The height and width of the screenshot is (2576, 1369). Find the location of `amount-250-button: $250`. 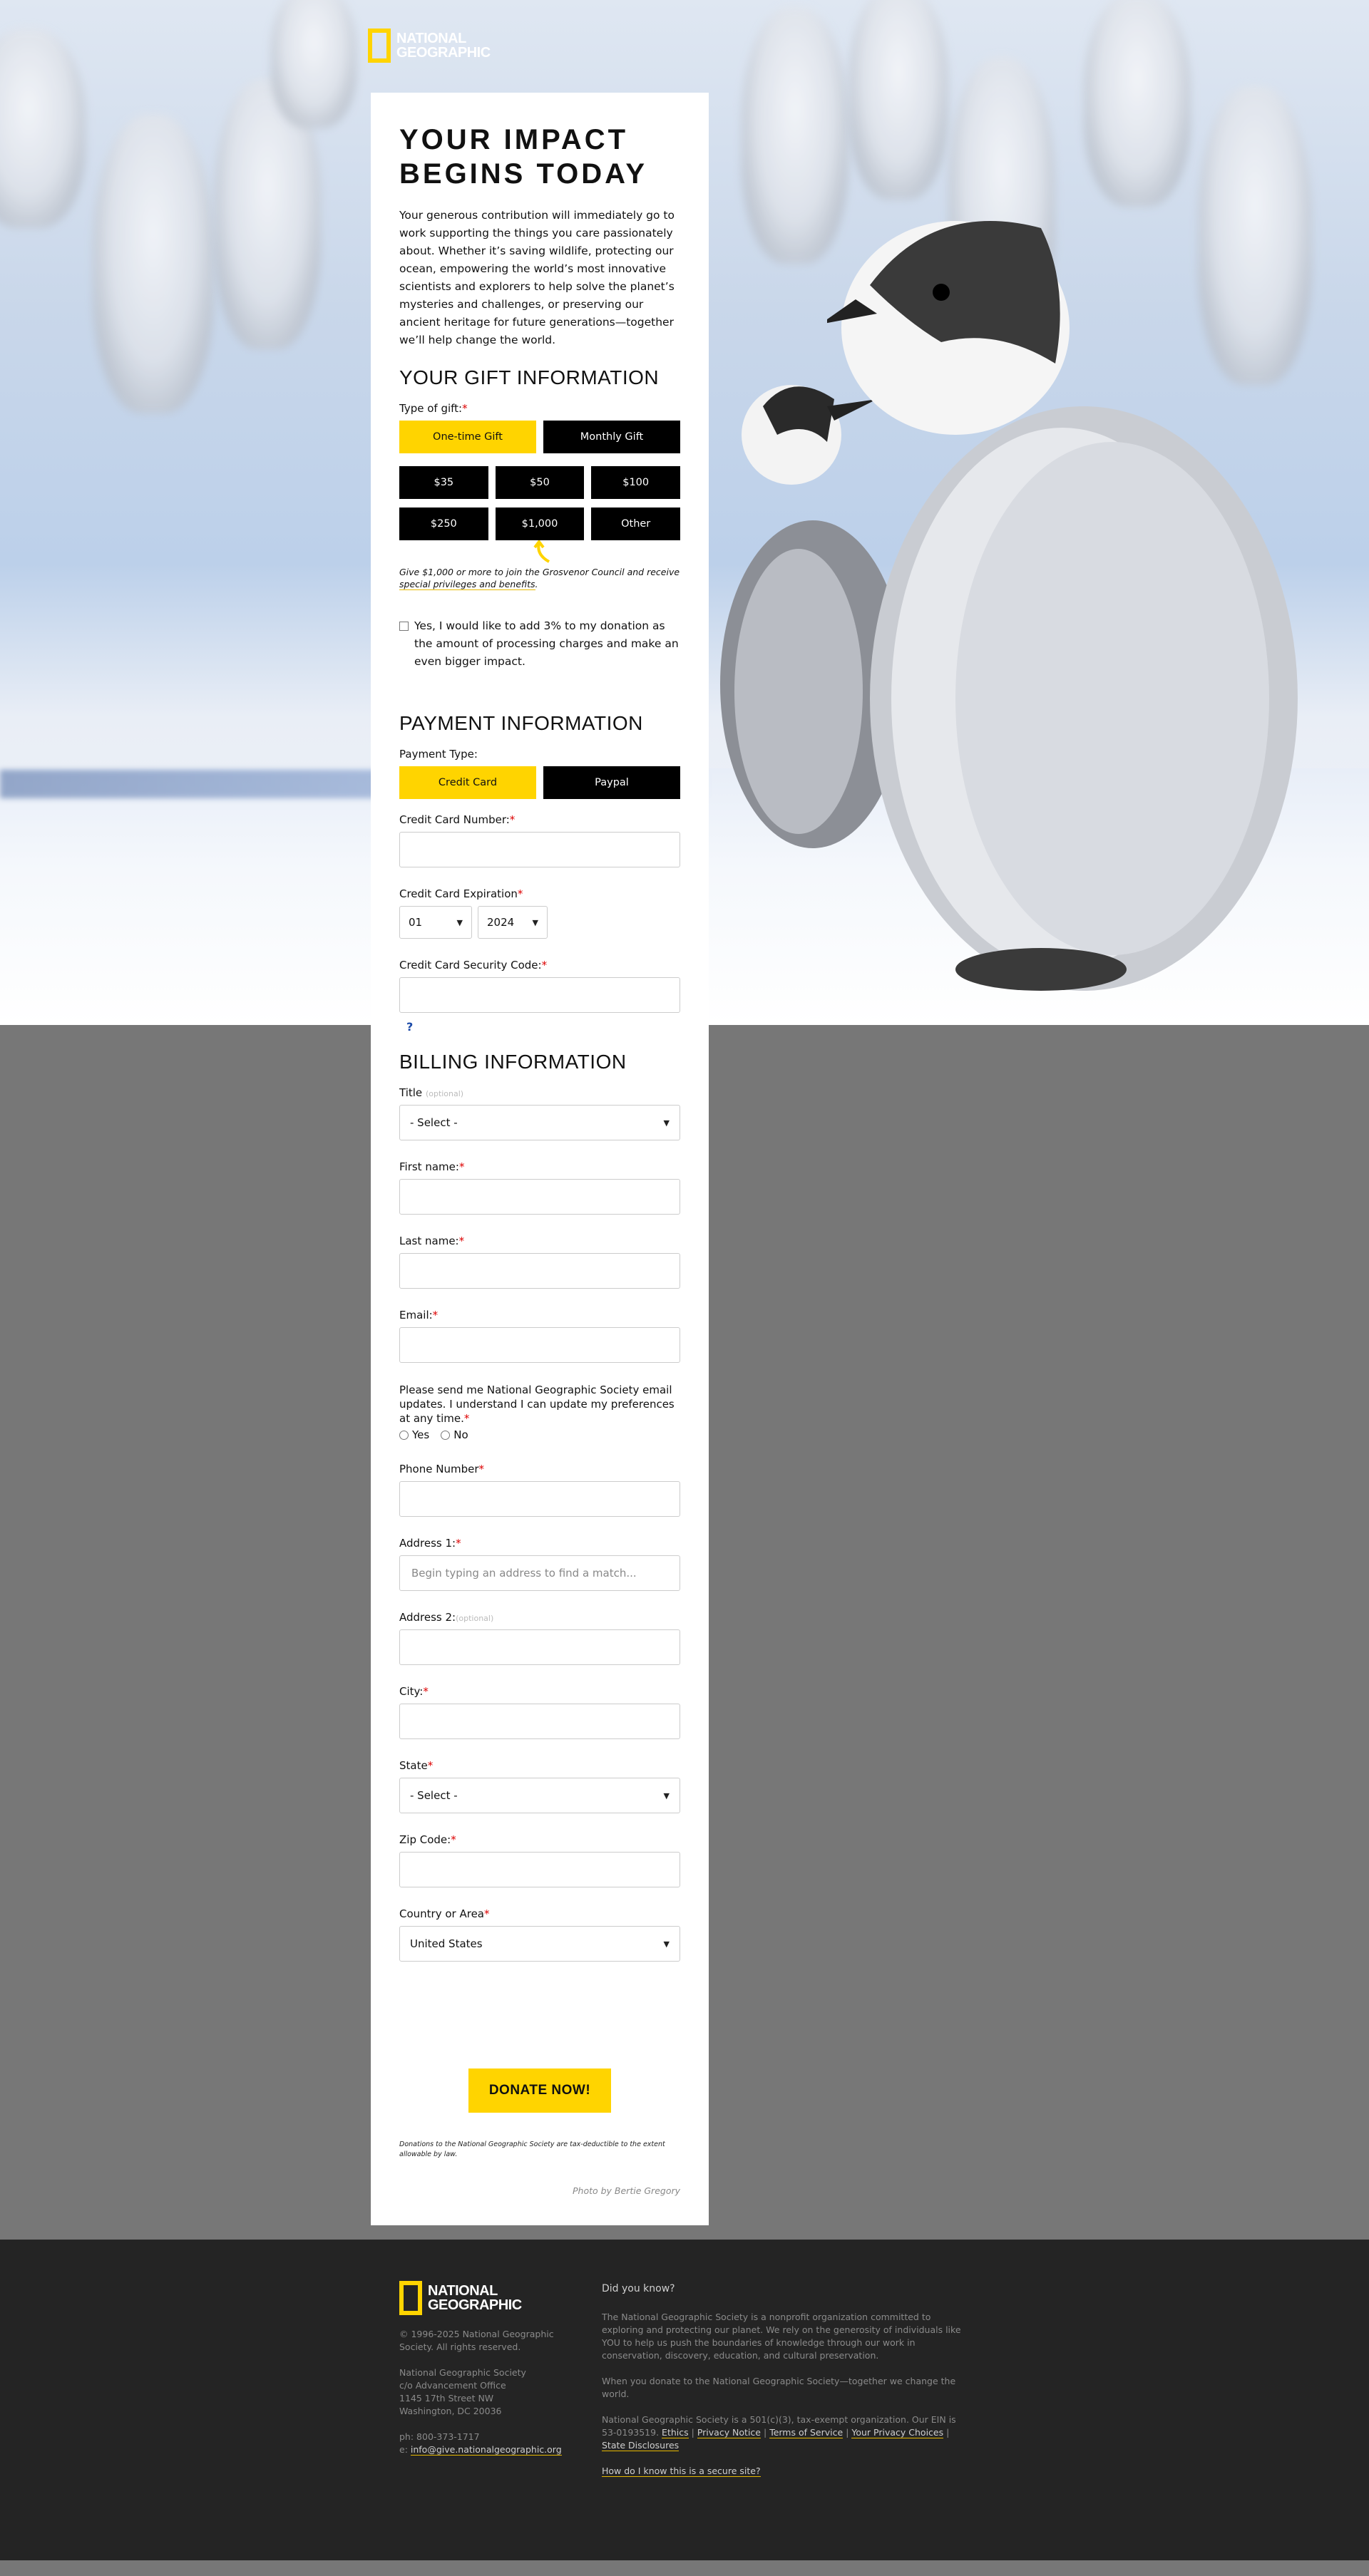

amount-250-button: $250 is located at coordinates (443, 524).